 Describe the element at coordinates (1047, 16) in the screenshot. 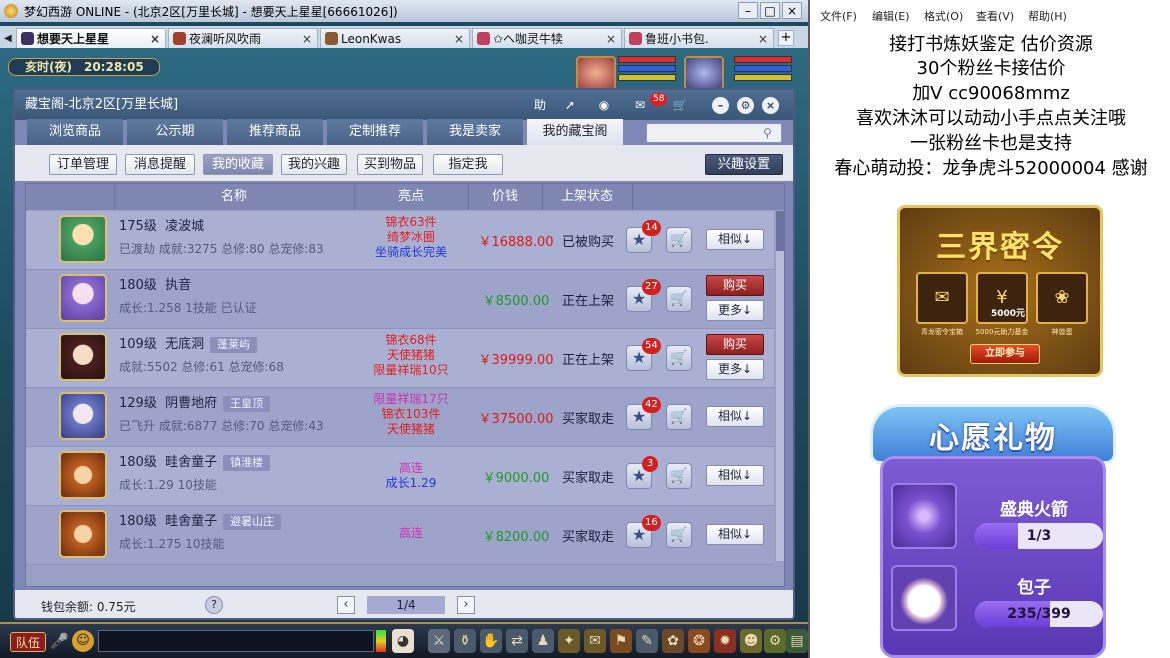

I see `menu-help: 帮助(H)` at that location.